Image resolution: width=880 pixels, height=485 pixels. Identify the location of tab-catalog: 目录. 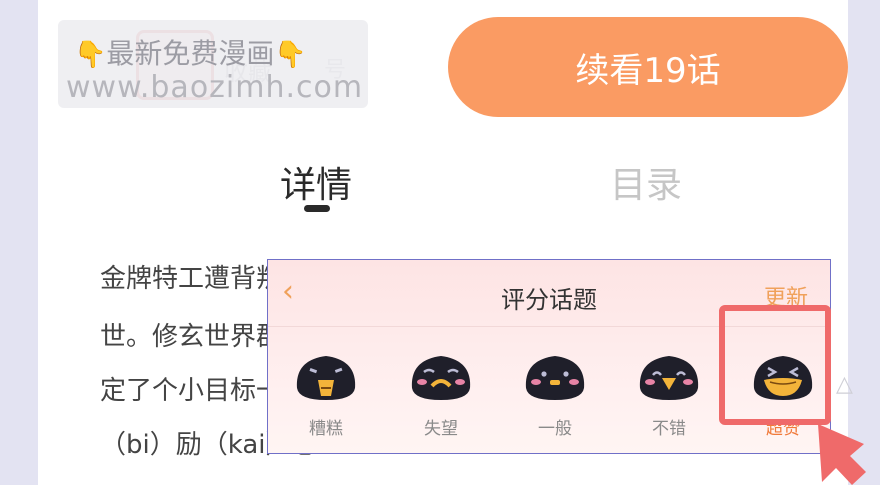
(646, 182).